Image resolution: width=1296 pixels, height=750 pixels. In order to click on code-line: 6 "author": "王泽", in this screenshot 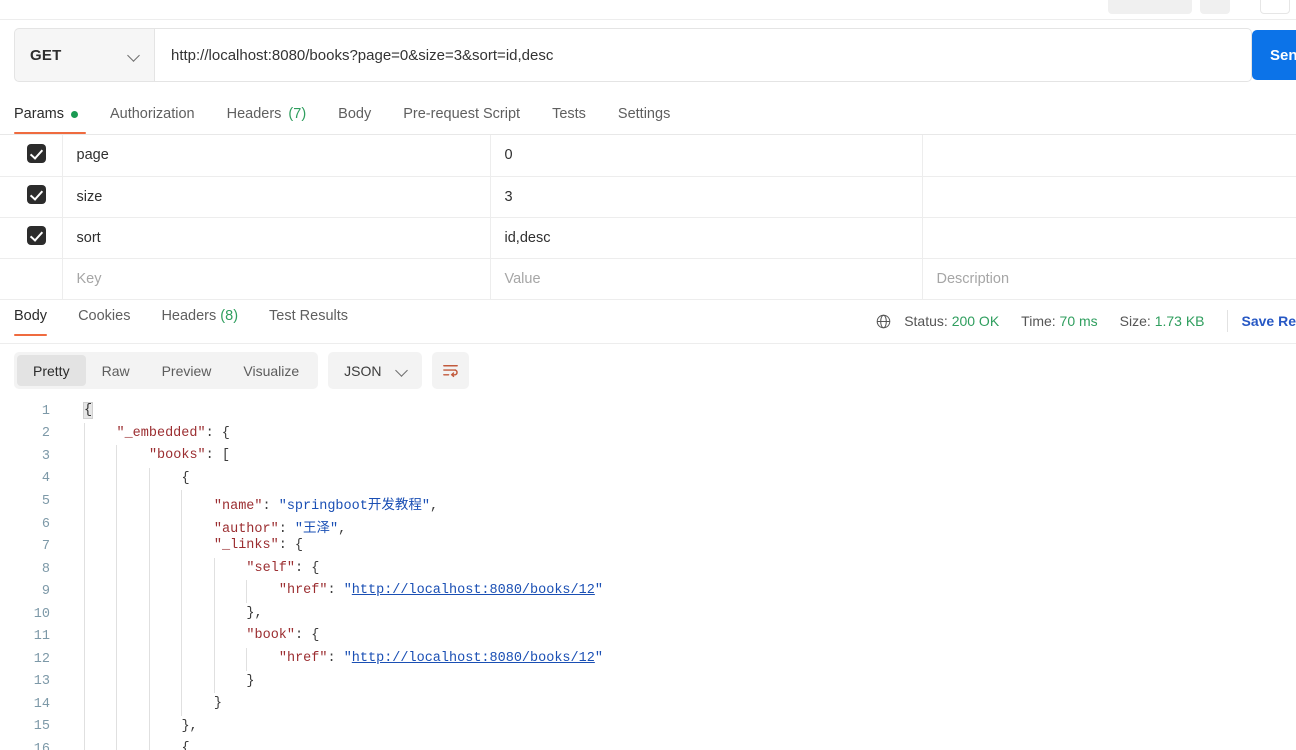, I will do `click(648, 524)`.